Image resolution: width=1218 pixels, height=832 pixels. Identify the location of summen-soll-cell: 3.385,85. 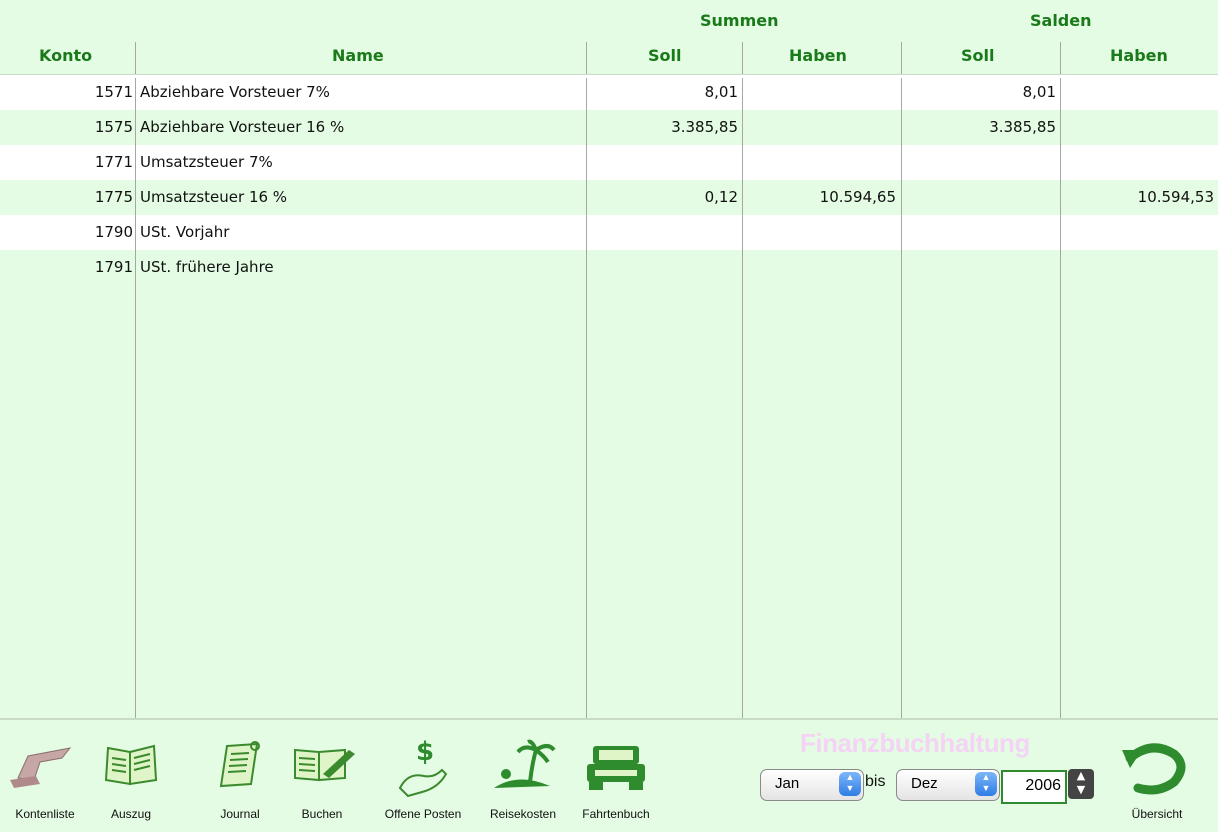
(704, 127).